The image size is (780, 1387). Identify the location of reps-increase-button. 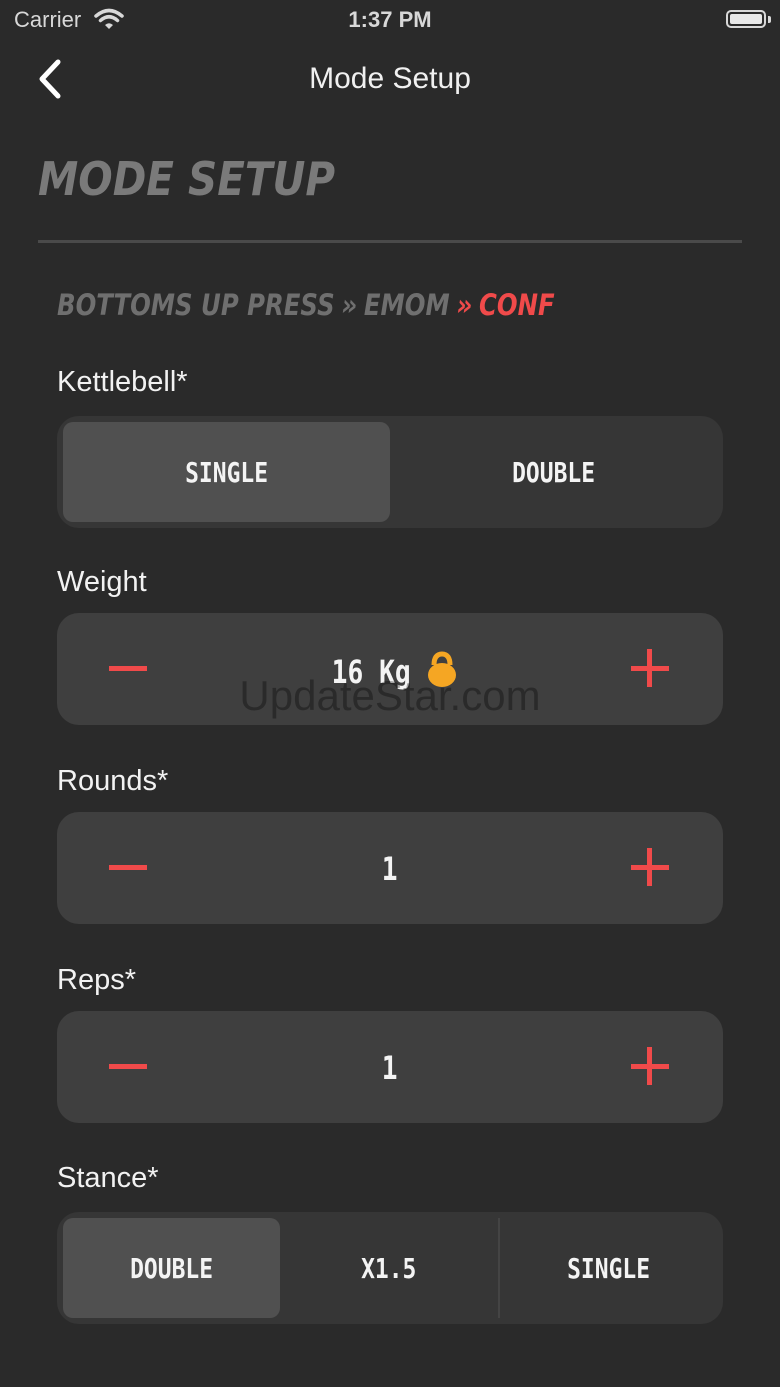
(651, 1067).